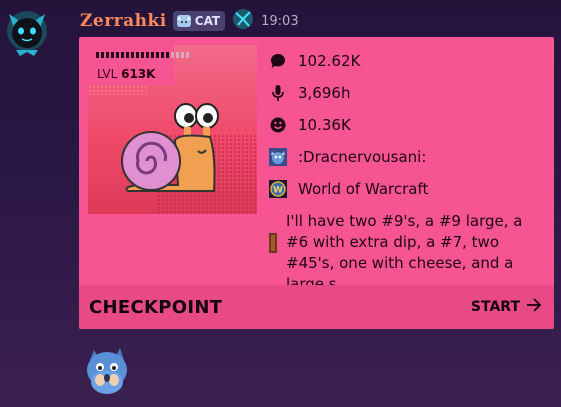 The width and height of the screenshot is (561, 407). What do you see at coordinates (273, 243) in the screenshot?
I see `message-marker-icon` at bounding box center [273, 243].